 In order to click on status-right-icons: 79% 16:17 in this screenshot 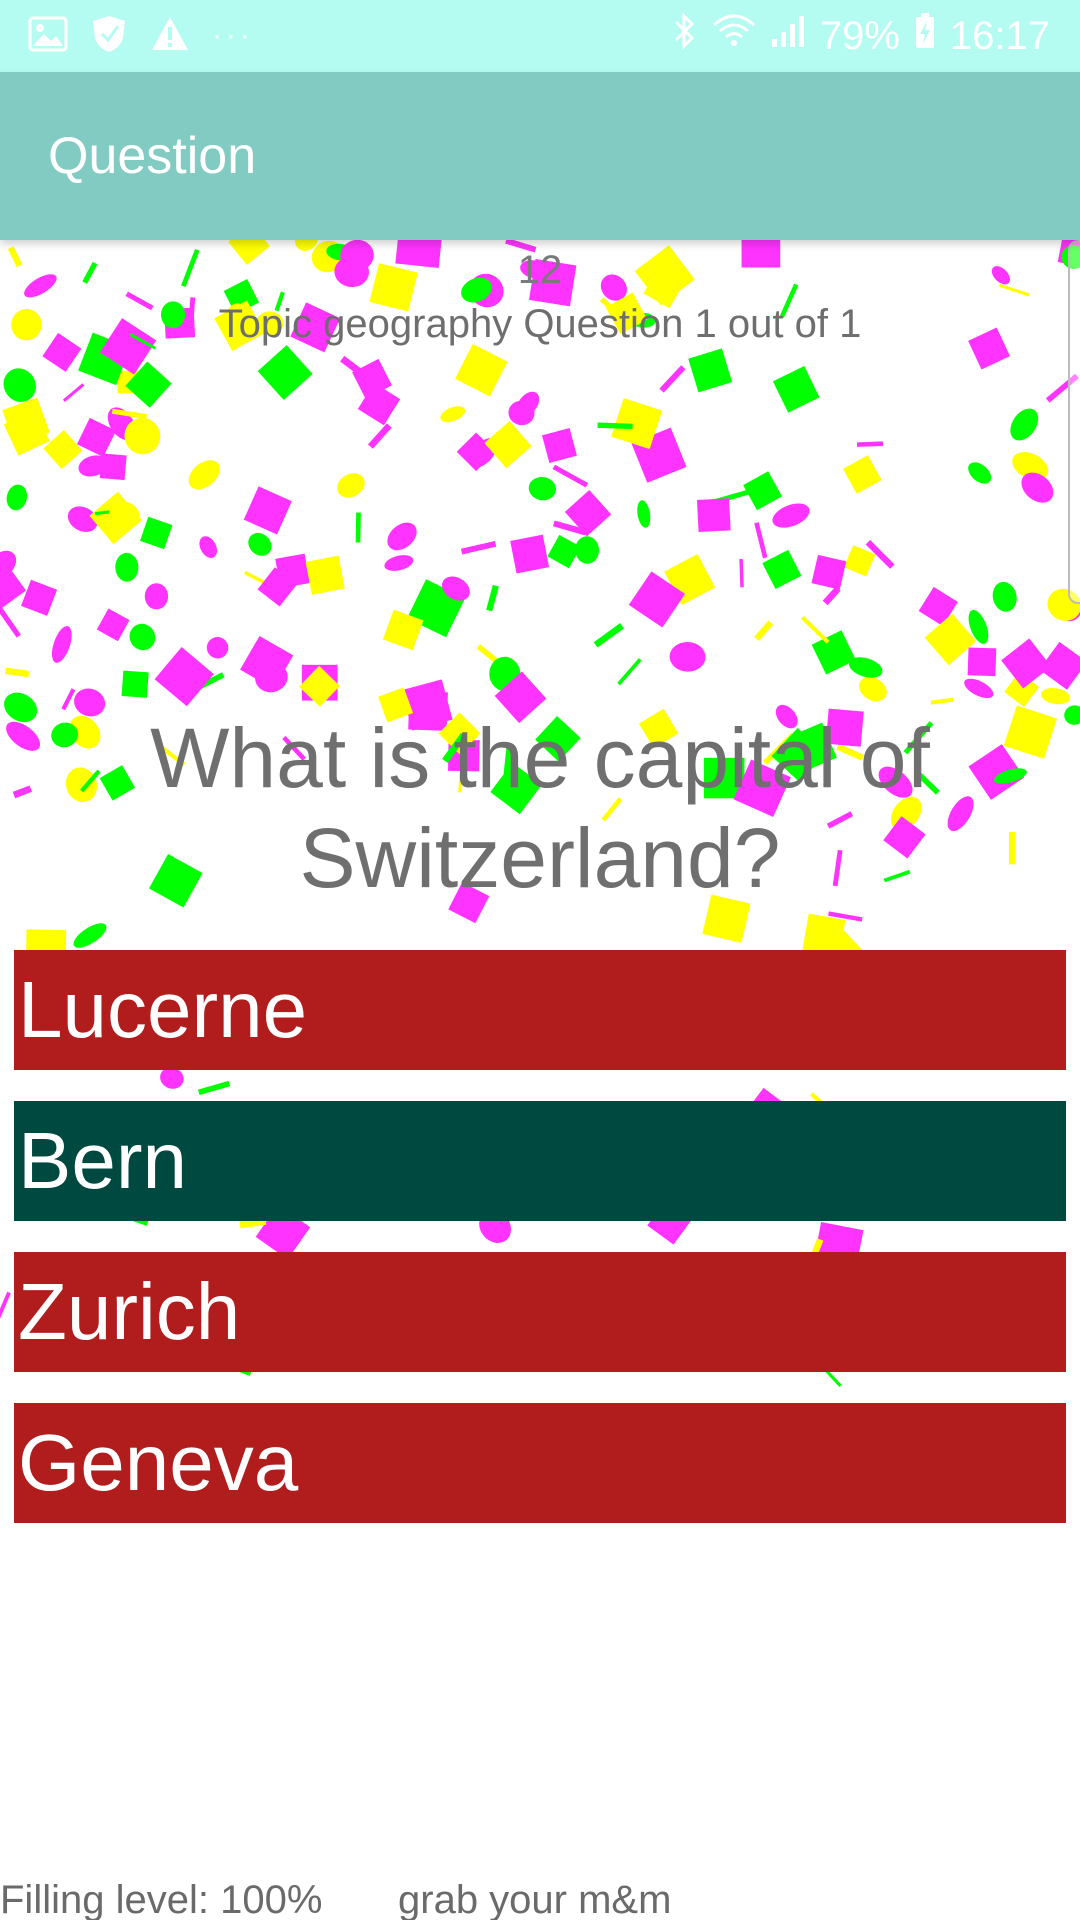, I will do `click(861, 36)`.